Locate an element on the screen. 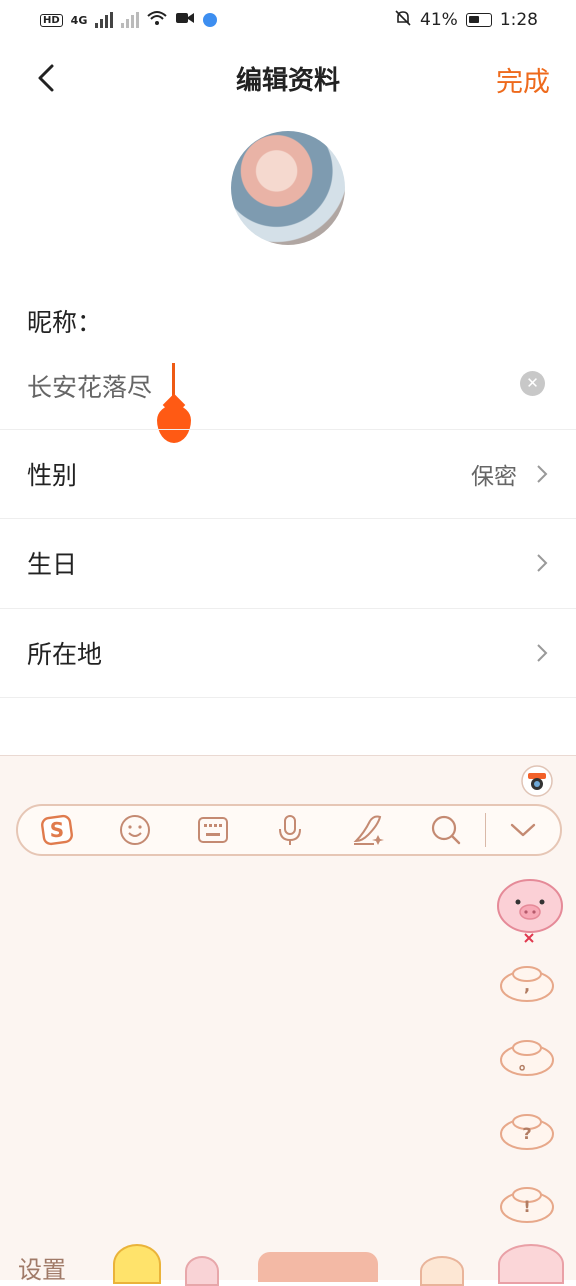 The image size is (576, 1286). chick-sticker-icon is located at coordinates (137, 1264).